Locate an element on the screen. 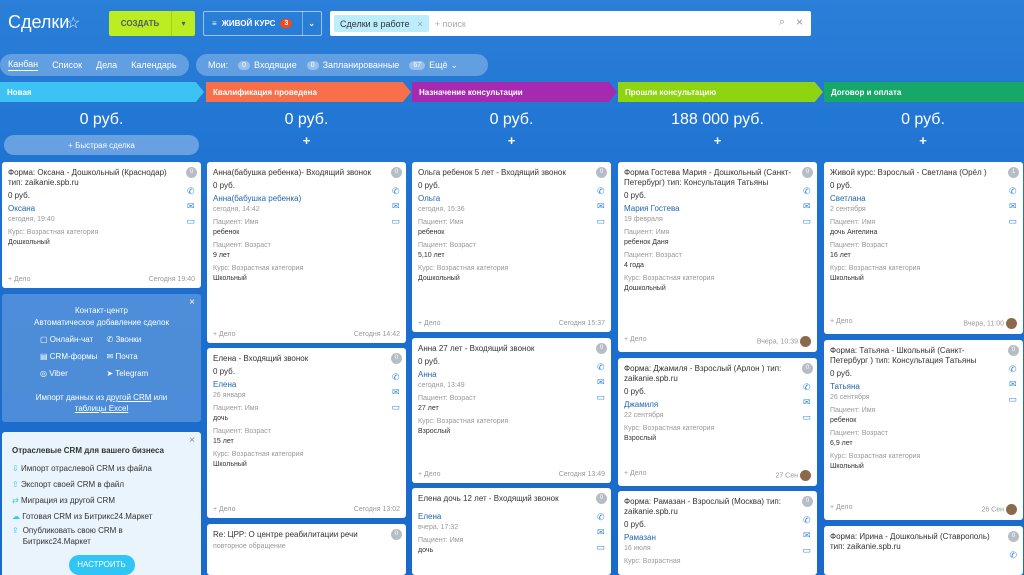 The width and height of the screenshot is (1024, 575). deal-title: Живой курс: Взрослый - Светлана (Орёл ) is located at coordinates (915, 173).